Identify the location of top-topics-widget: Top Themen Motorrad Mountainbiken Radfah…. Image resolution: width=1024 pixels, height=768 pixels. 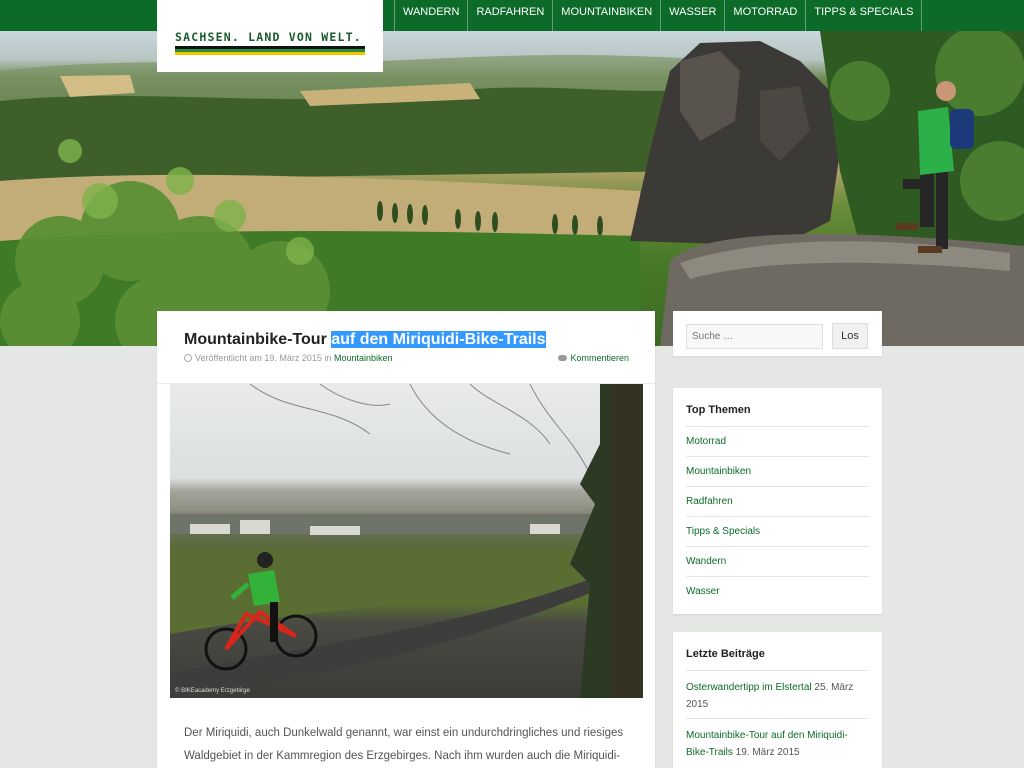
(777, 501).